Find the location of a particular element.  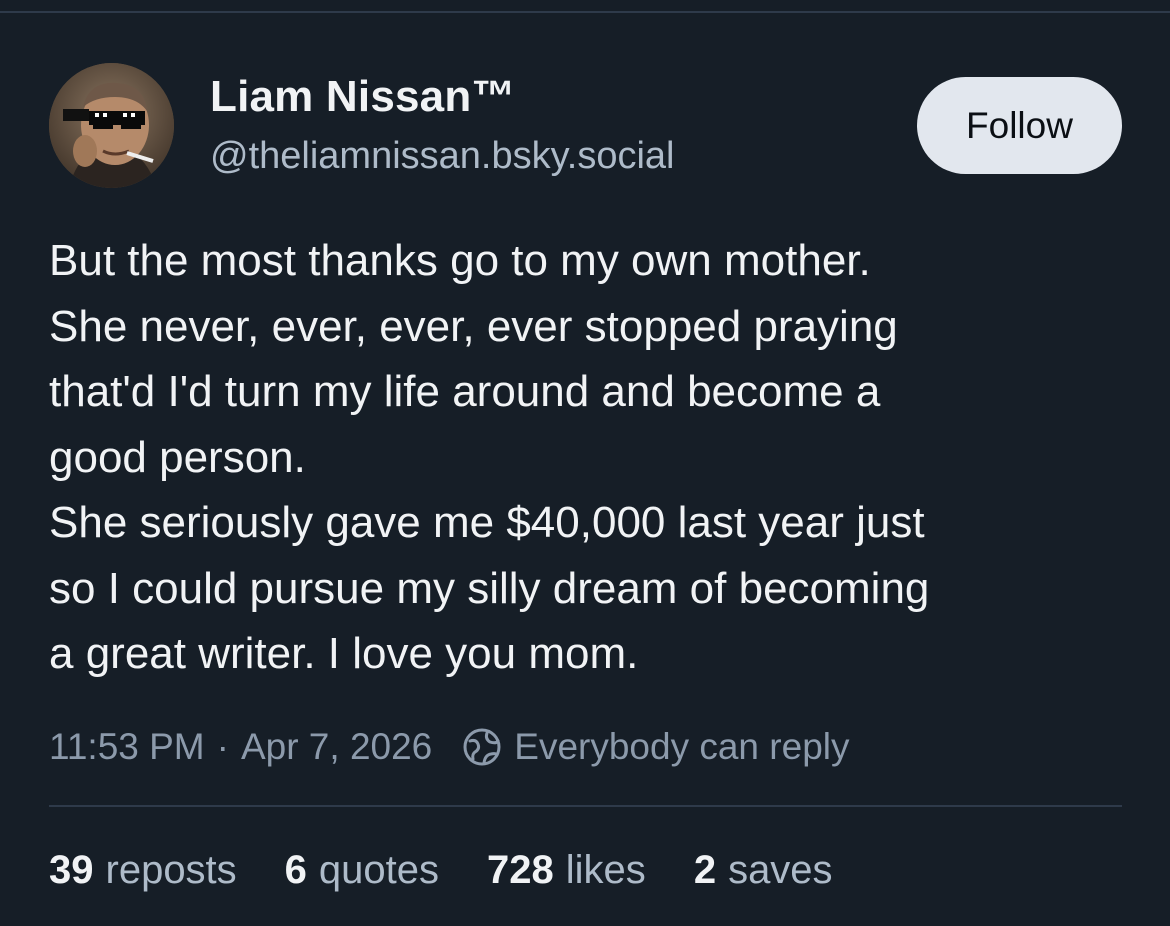

post-stats: 39 reposts 6 quotes 728 likes 2 saves is located at coordinates (465, 870).